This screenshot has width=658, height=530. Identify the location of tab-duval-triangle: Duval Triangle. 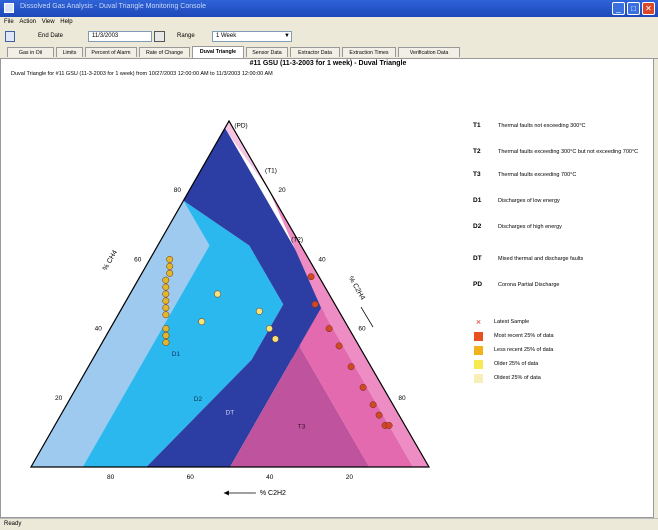
(218, 52).